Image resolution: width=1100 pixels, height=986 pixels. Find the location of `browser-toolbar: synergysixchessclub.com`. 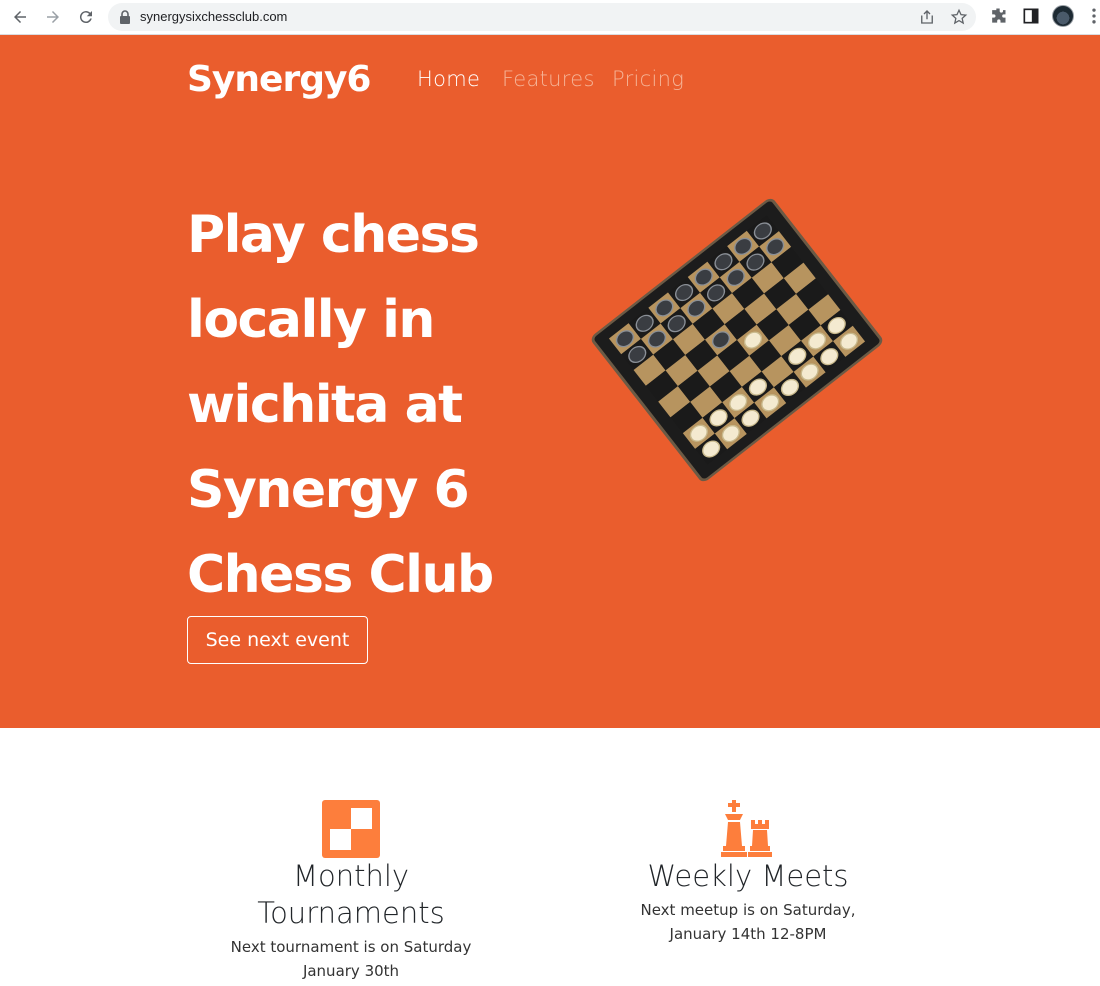

browser-toolbar: synergysixchessclub.com is located at coordinates (550, 17).